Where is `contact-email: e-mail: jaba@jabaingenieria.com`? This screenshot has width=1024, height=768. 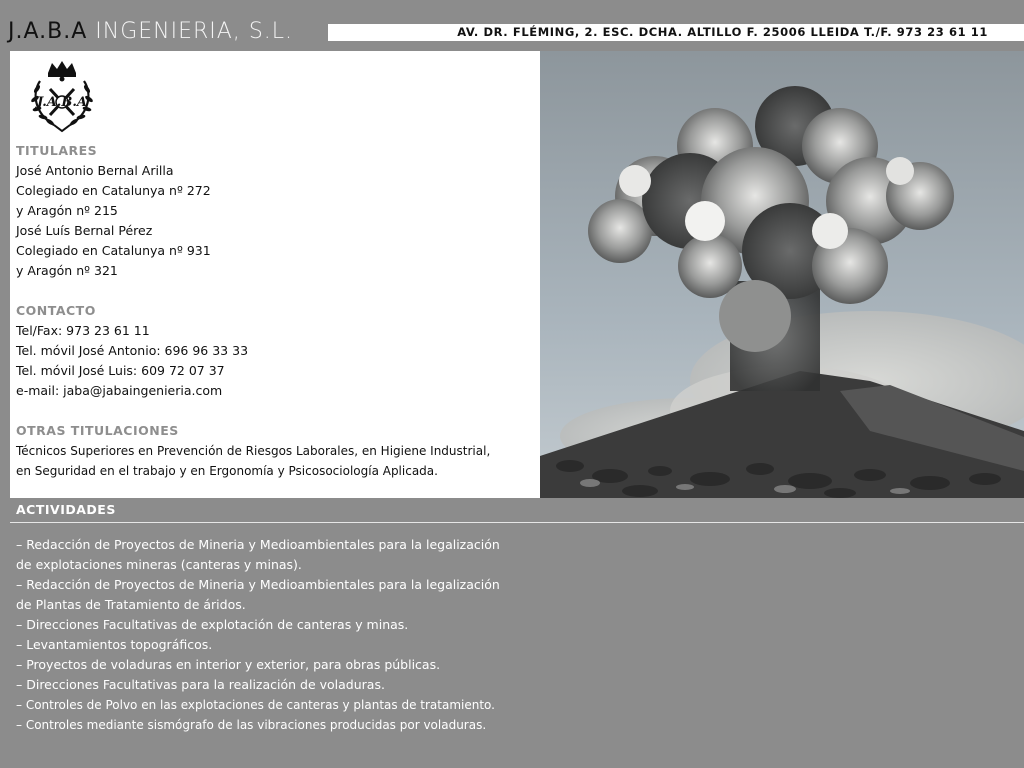 contact-email: e-mail: jaba@jabaingenieria.com is located at coordinates (119, 390).